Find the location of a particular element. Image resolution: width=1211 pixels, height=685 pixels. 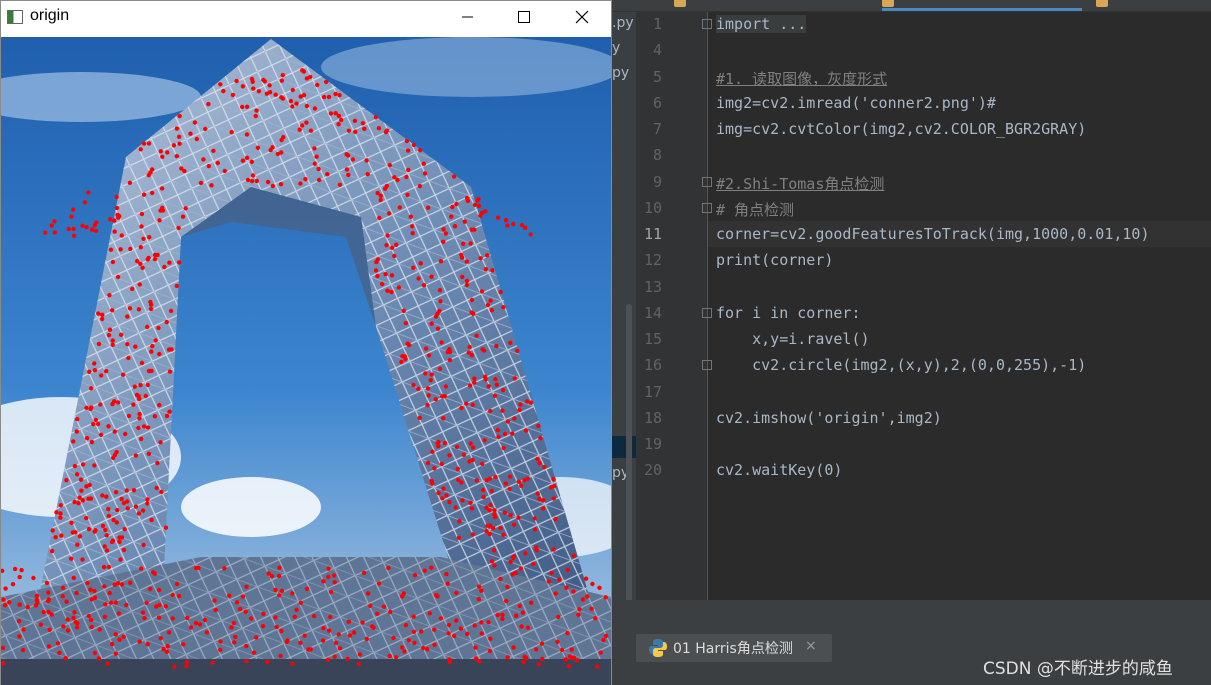

project-file-label: y is located at coordinates (616, 48).